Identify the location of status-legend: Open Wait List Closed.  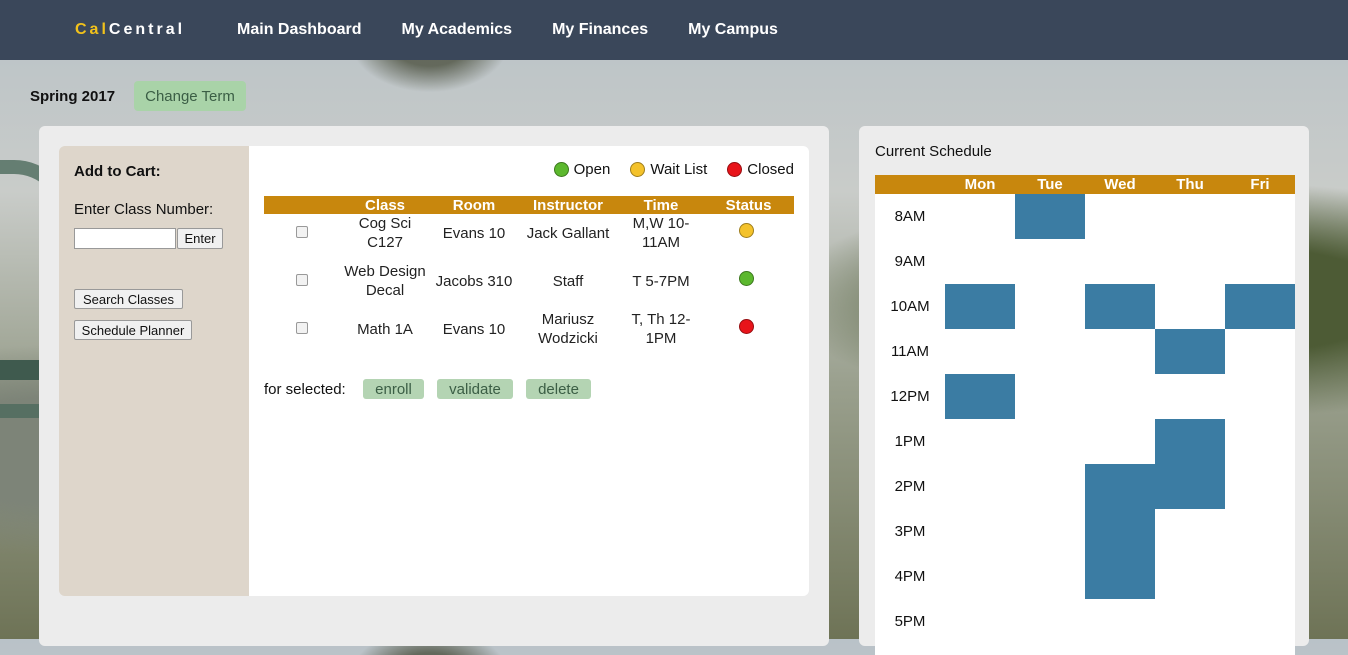
(664, 169).